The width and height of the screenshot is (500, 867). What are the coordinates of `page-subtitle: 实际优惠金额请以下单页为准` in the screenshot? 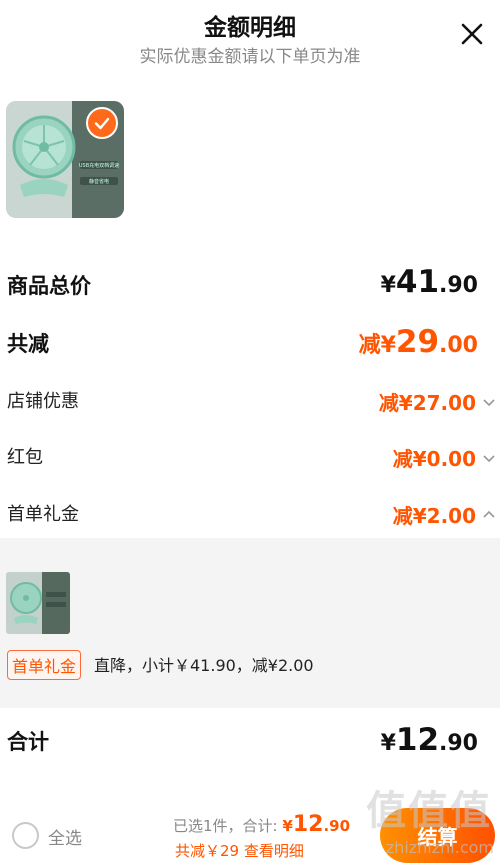 It's located at (250, 57).